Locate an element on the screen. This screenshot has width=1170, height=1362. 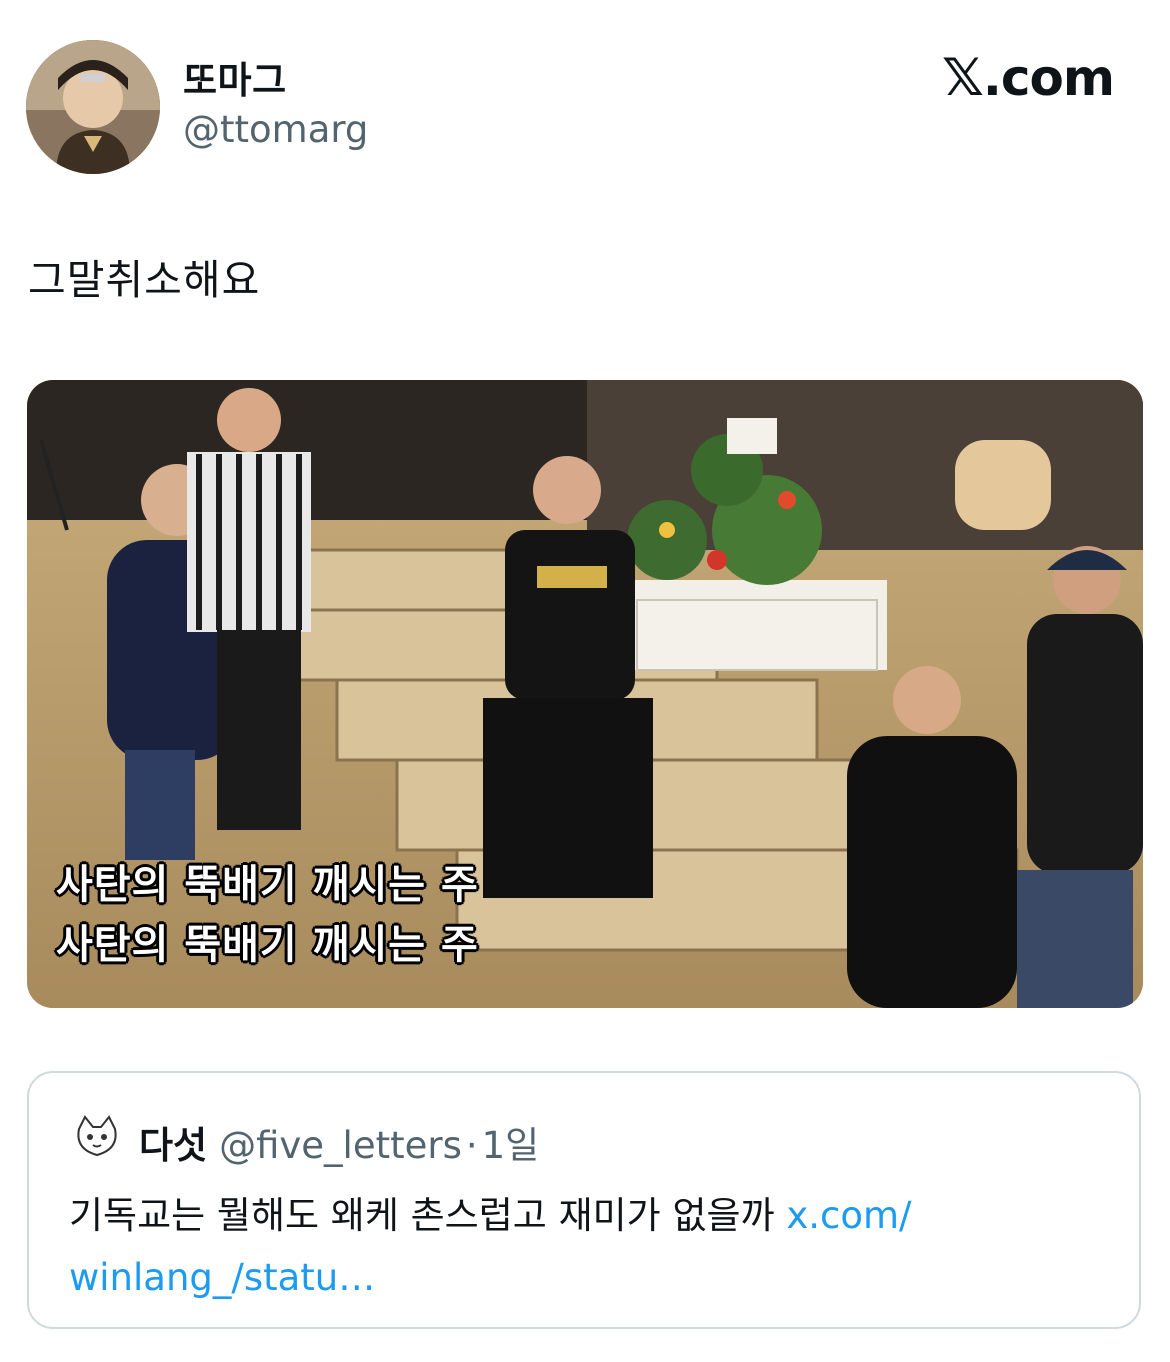
quoted-tweet-header: 다섯 @five_letters · 1일 is located at coordinates (339, 1142).